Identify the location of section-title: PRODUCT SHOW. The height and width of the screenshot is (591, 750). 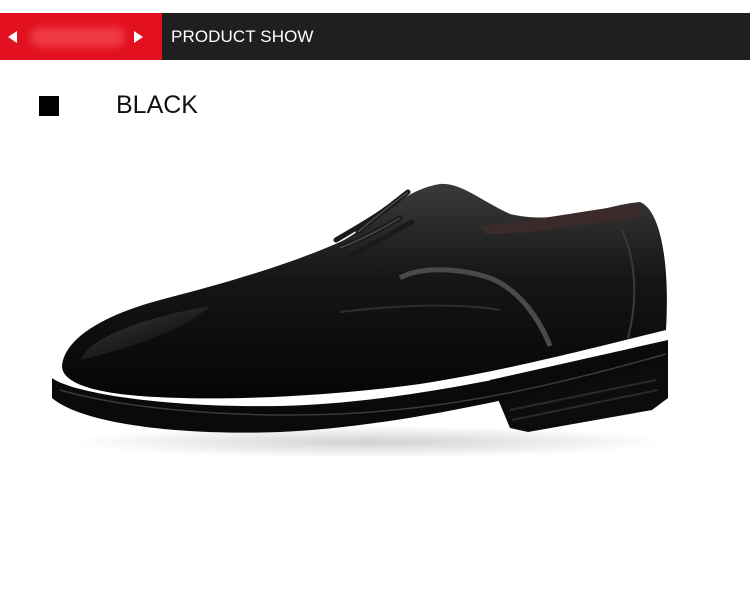
(242, 36).